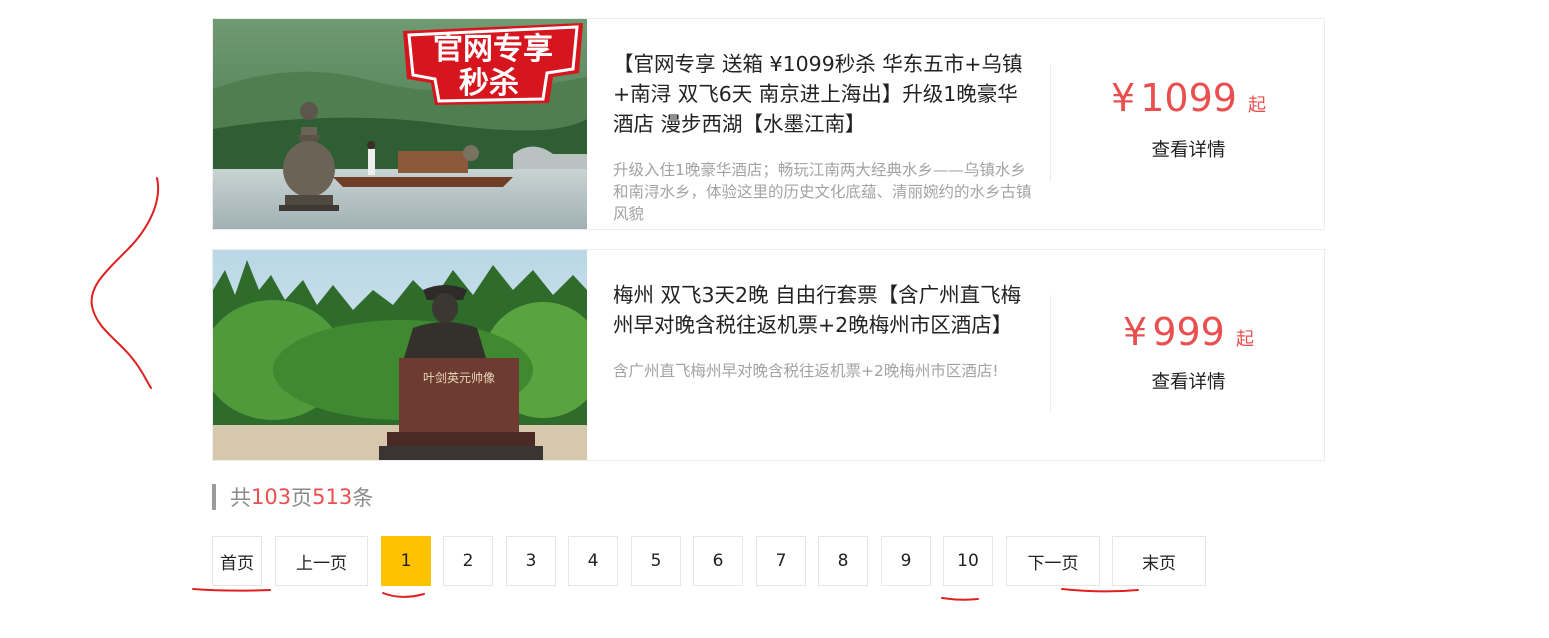 The width and height of the screenshot is (1549, 638). Describe the element at coordinates (240, 498) in the screenshot. I see `summary-prefix: 共` at that location.